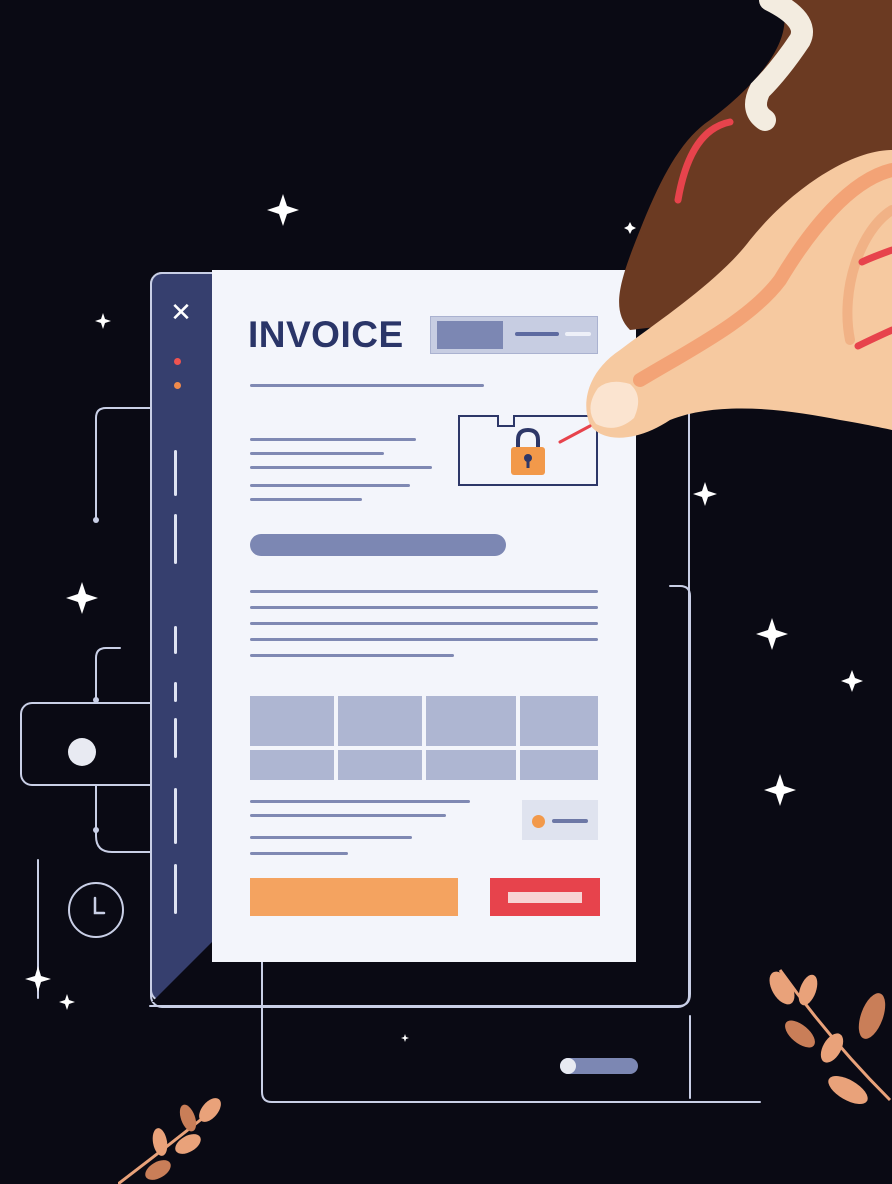  Describe the element at coordinates (568, 1066) in the screenshot. I see `slider-thumb` at that location.